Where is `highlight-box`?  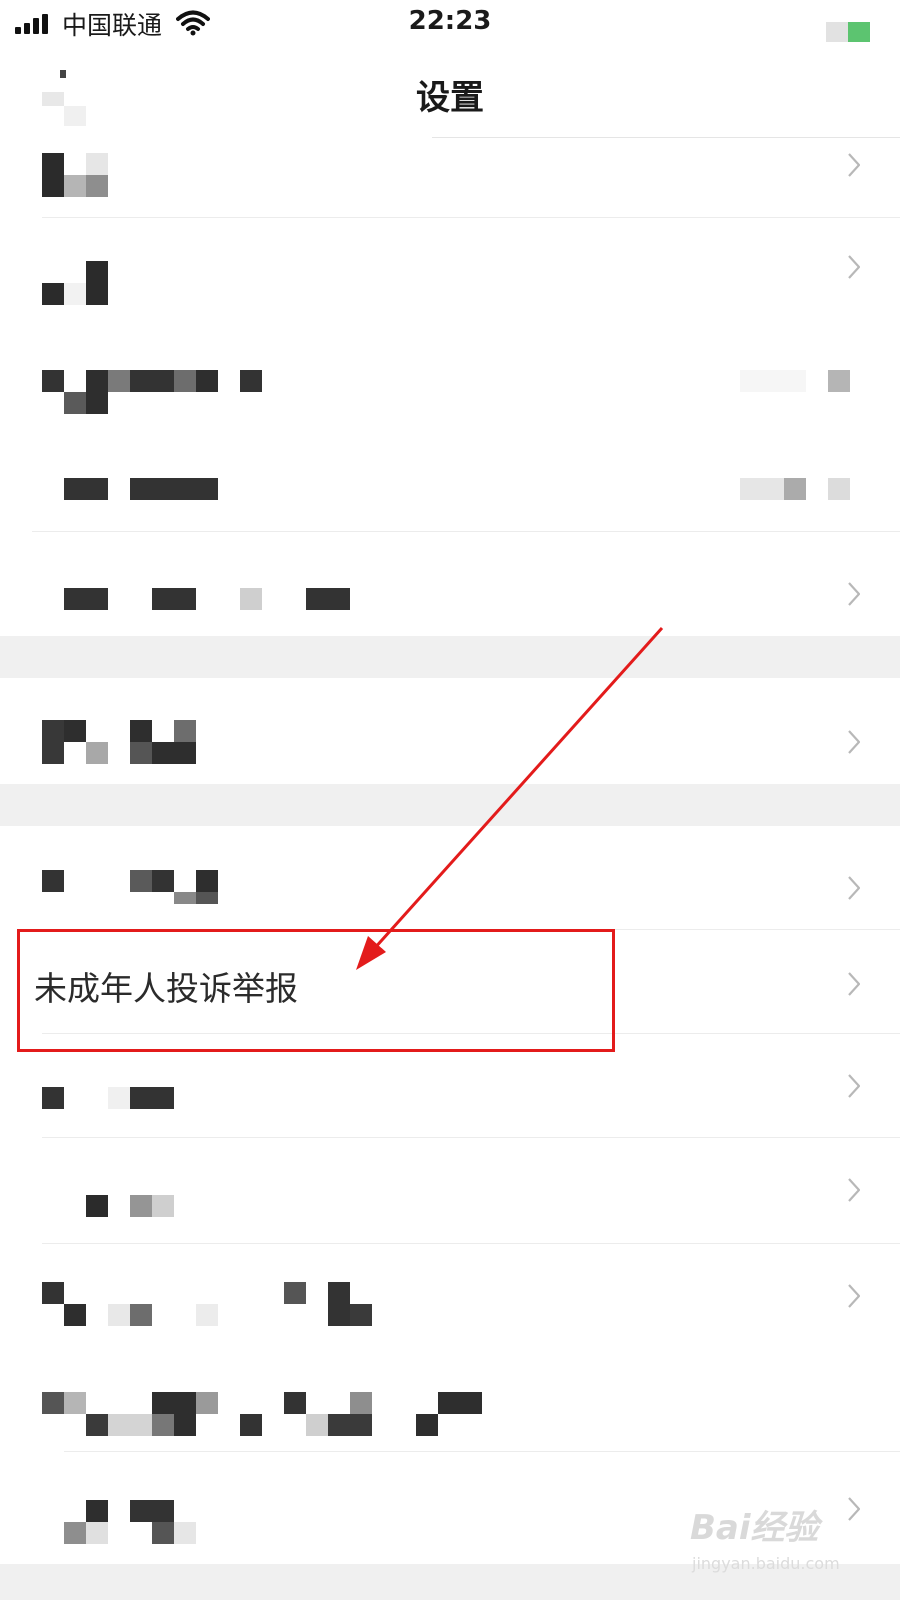 highlight-box is located at coordinates (316, 990).